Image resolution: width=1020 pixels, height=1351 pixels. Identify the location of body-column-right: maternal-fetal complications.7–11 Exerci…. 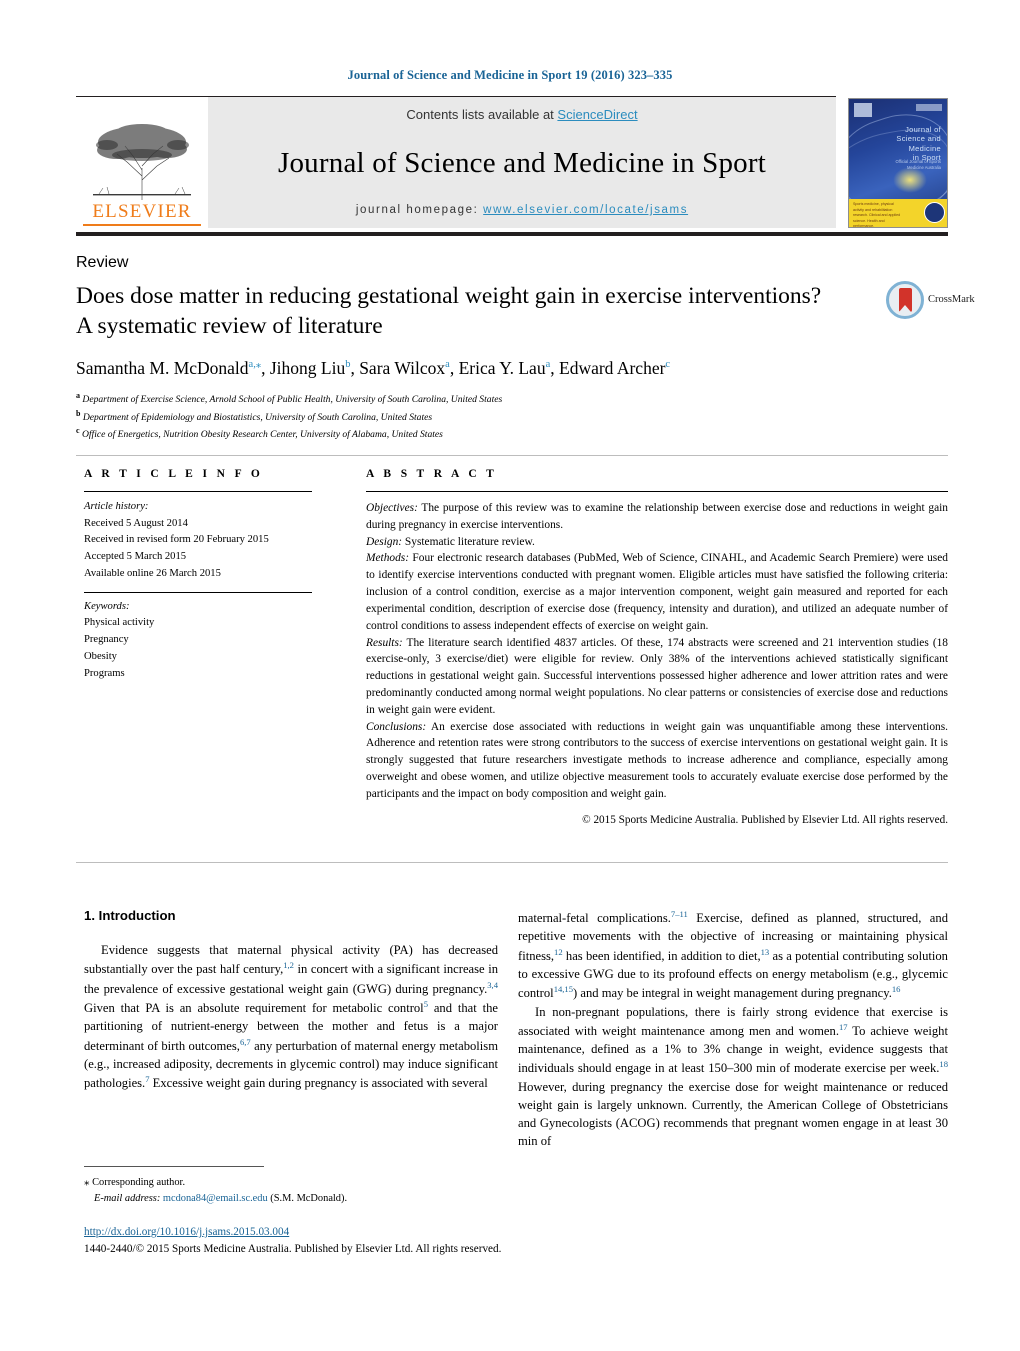
(733, 1029).